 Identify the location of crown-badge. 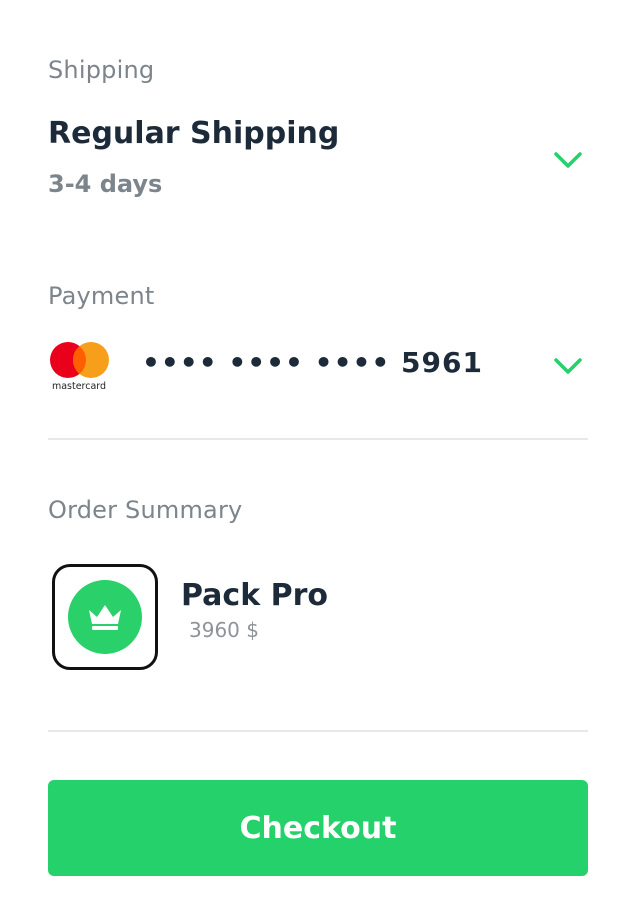
(105, 617).